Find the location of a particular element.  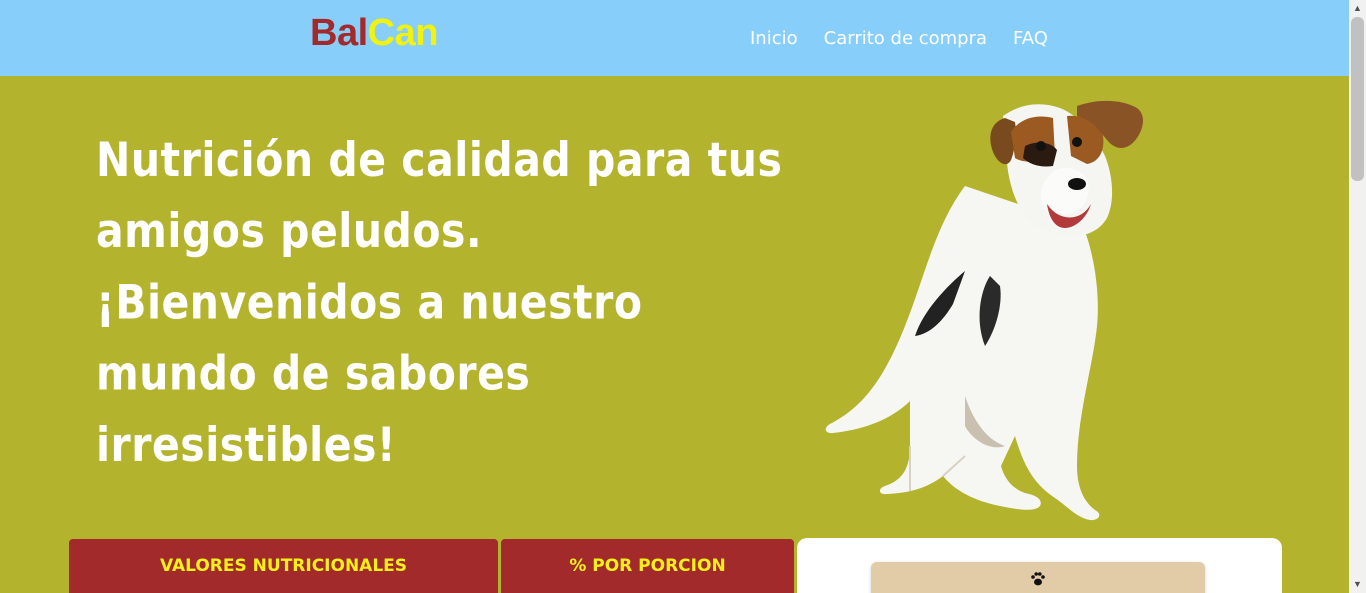

brand-logo: BalCan is located at coordinates (374, 33).